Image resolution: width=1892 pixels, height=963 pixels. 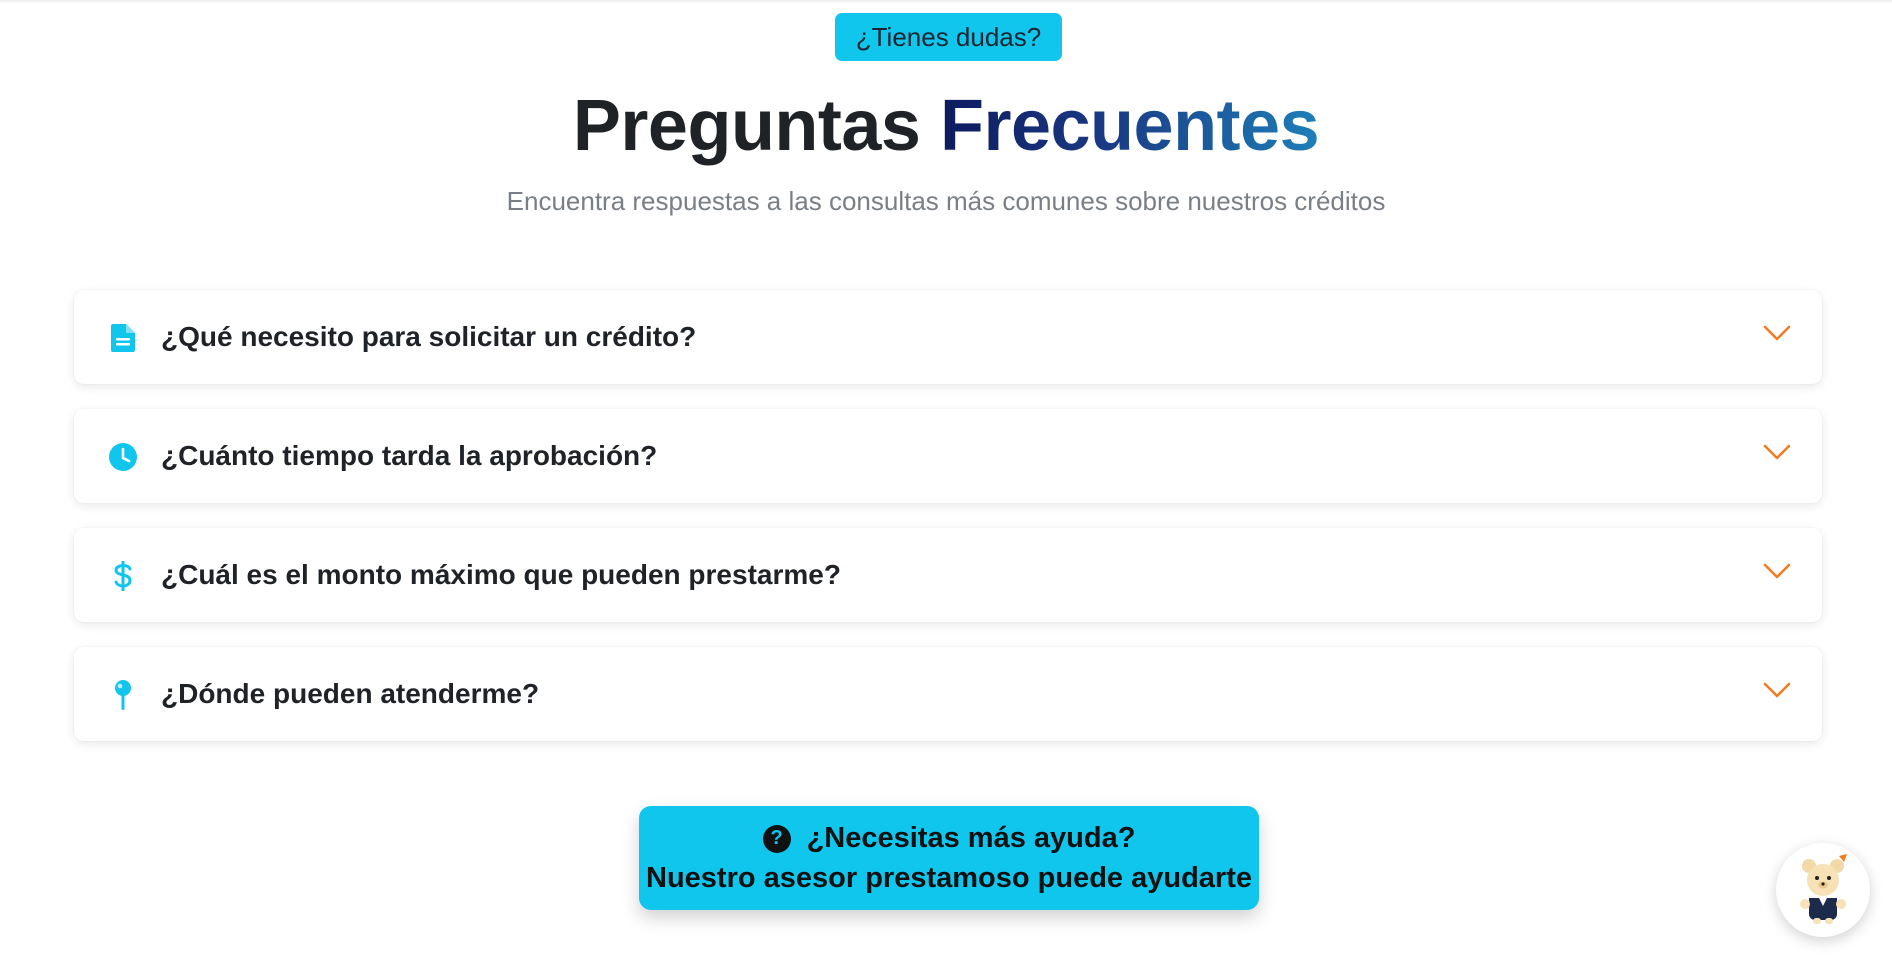 What do you see at coordinates (948, 456) in the screenshot?
I see `faq-item-approval-time: ¿Cuánto tiempo tarda la aprobación?` at bounding box center [948, 456].